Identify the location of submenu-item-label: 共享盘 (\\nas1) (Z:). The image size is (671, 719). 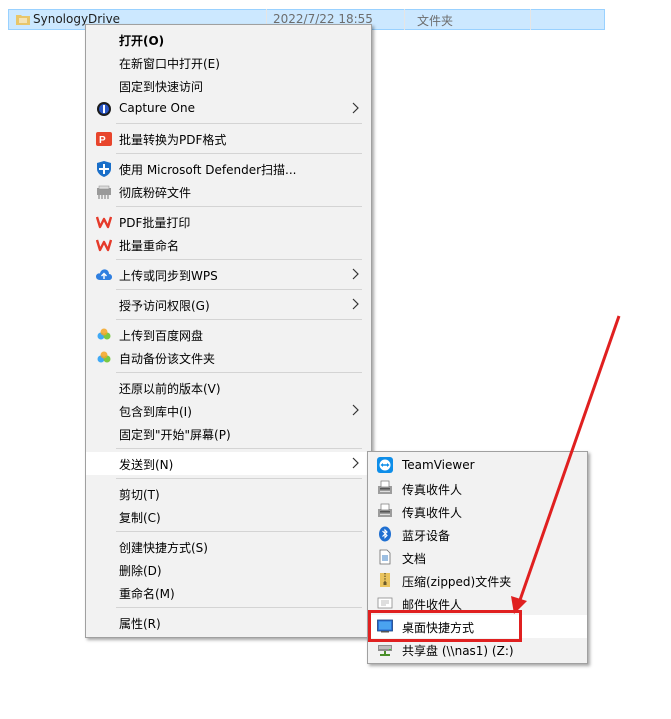
(458, 651).